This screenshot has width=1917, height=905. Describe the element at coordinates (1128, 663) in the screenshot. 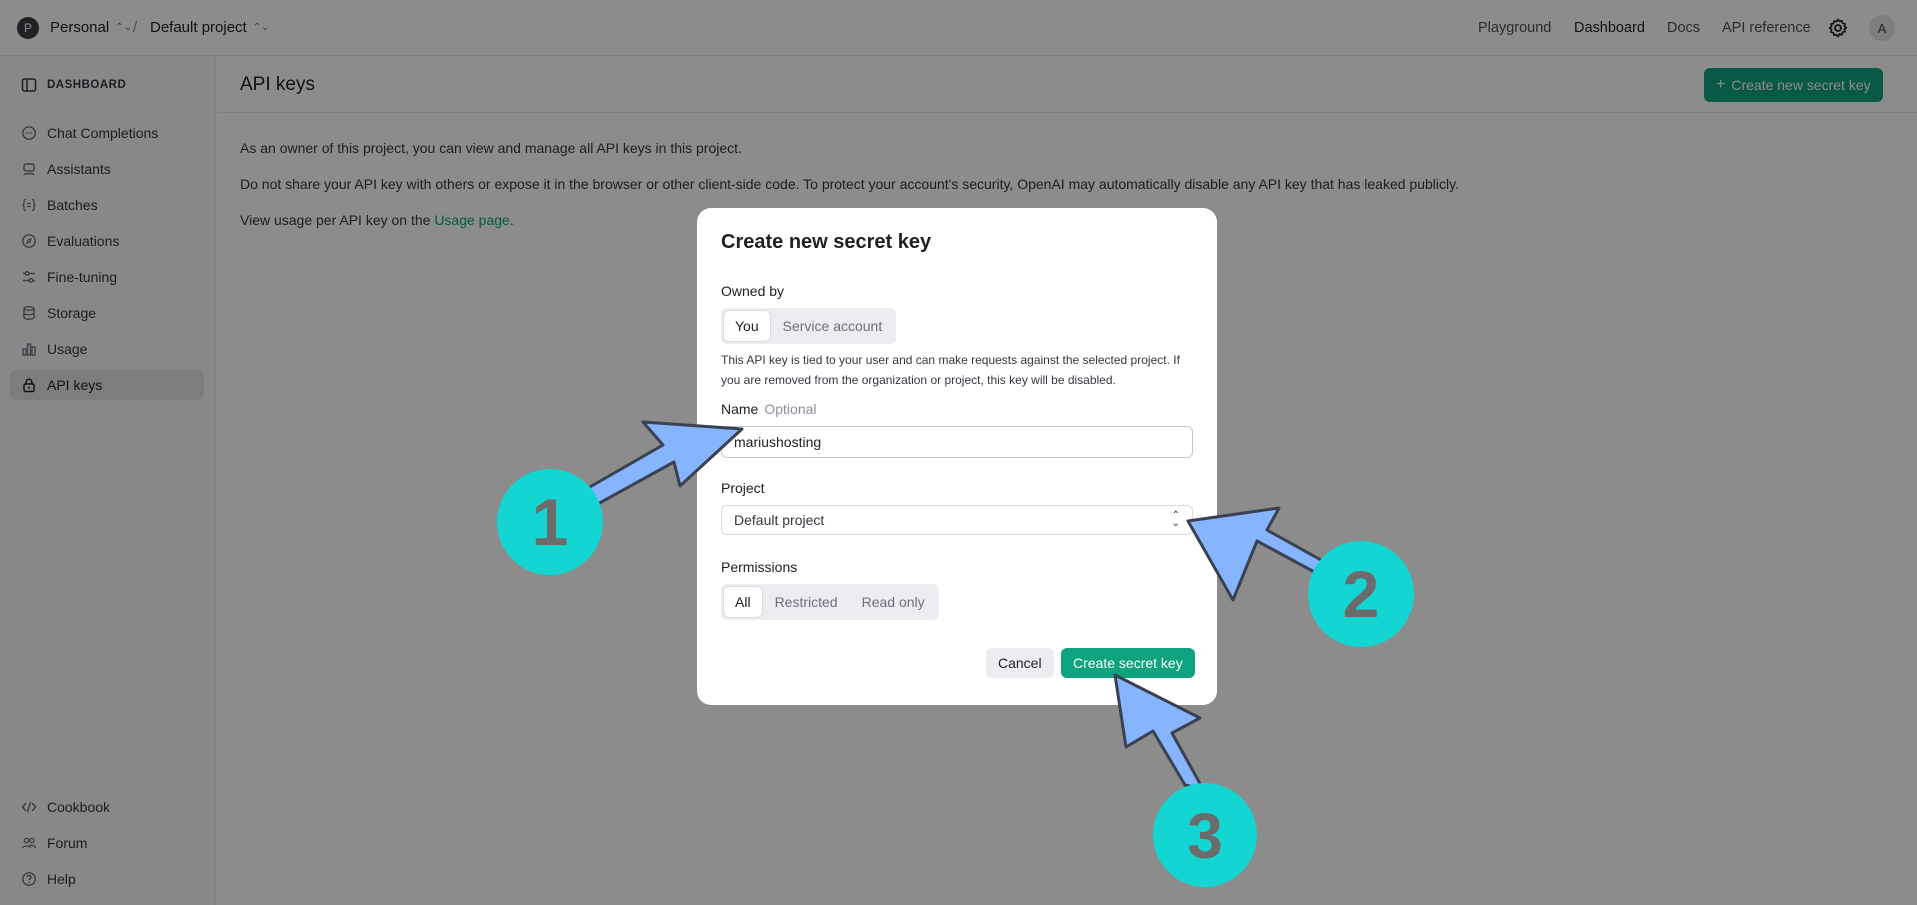

I see `create-secret-key-button: Create secret key` at that location.